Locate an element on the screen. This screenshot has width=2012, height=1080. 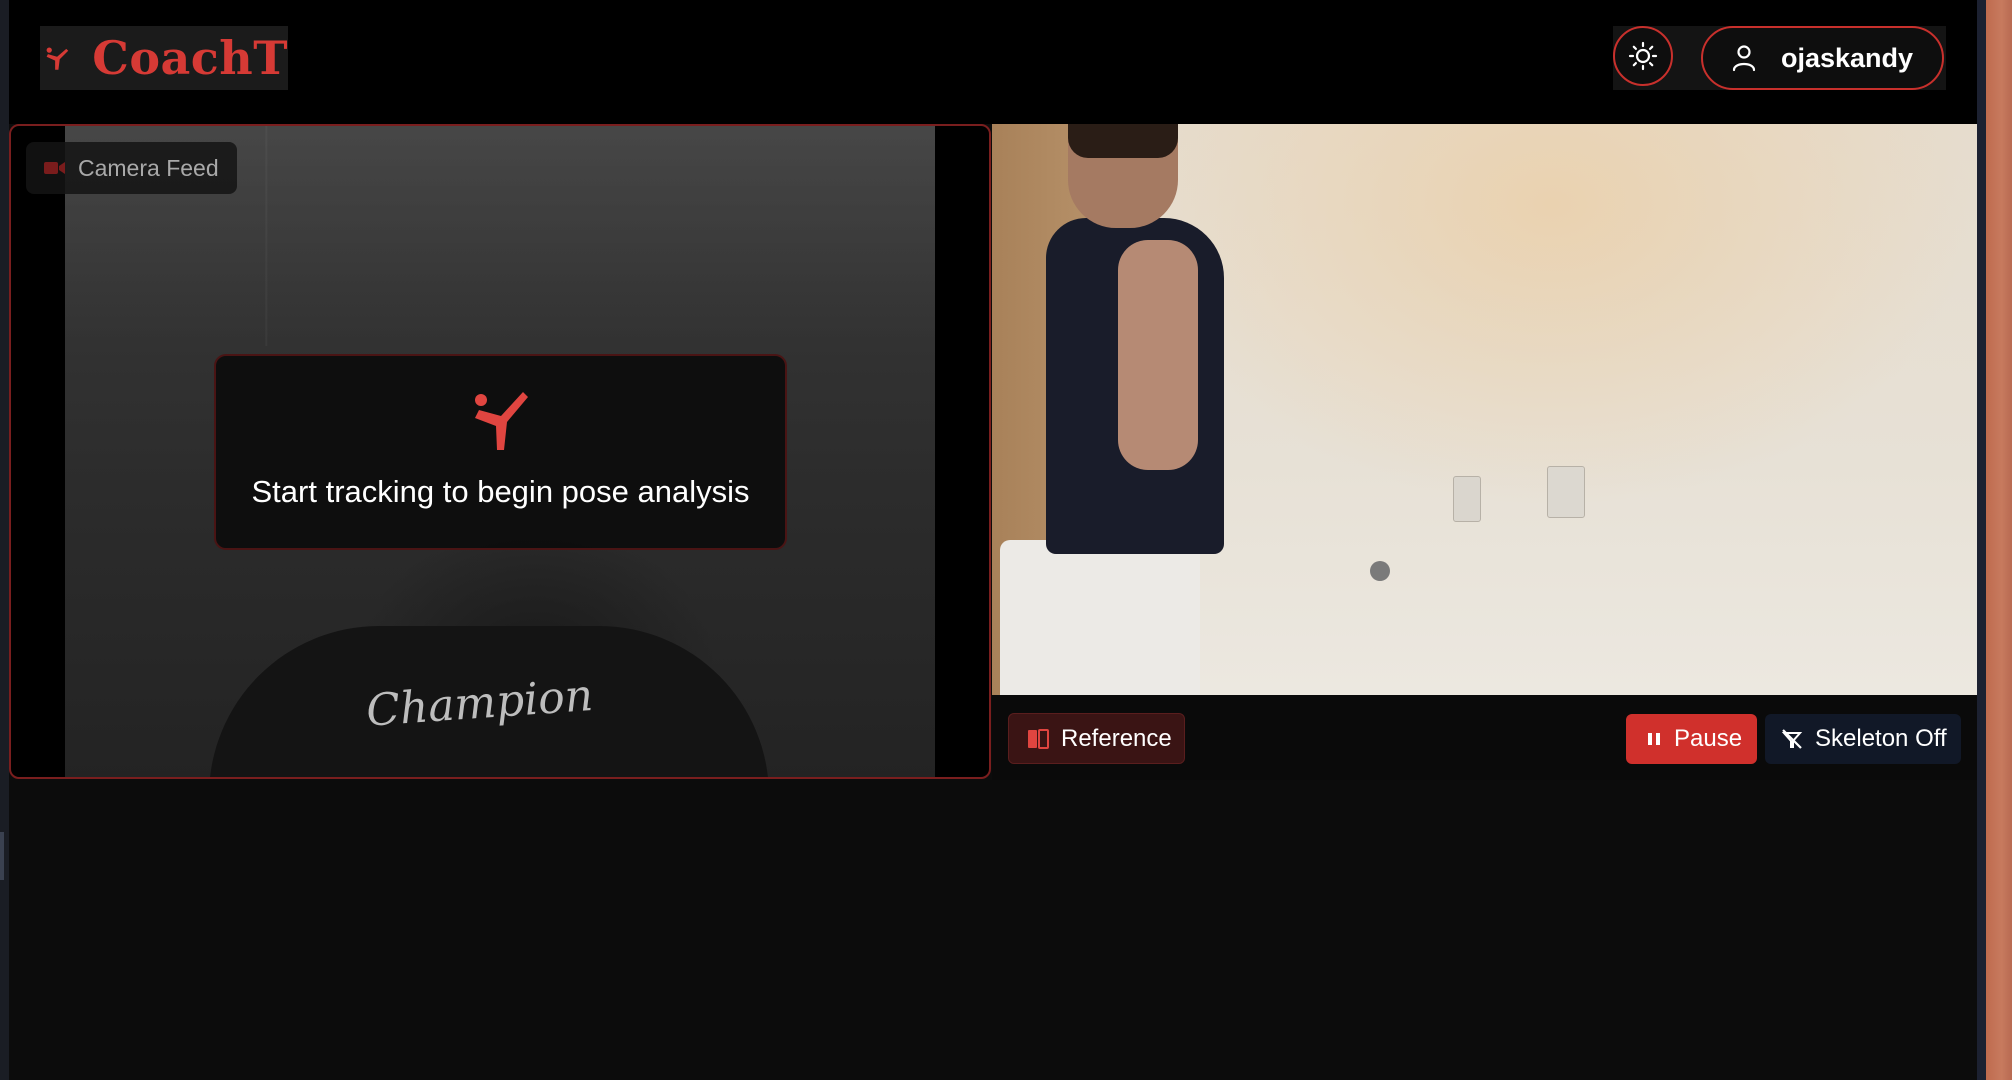
sun-icon is located at coordinates (1643, 56).